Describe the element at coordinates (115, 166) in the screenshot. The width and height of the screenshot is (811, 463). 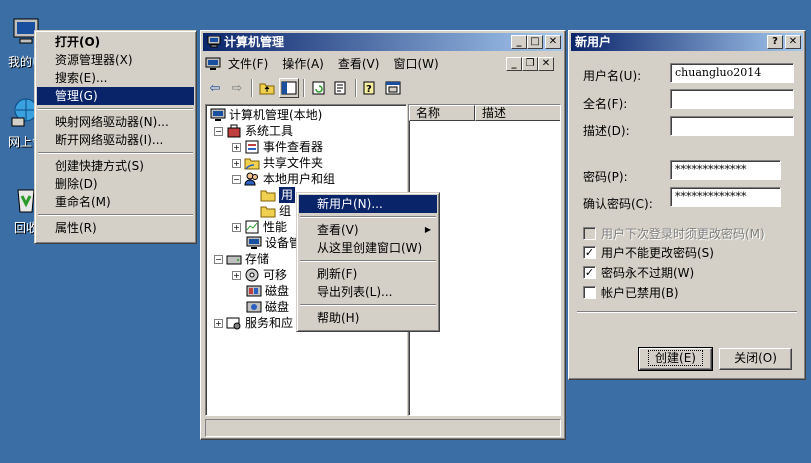
I see `menu-item-create-shortcut: 创建快捷方式(S)` at that location.